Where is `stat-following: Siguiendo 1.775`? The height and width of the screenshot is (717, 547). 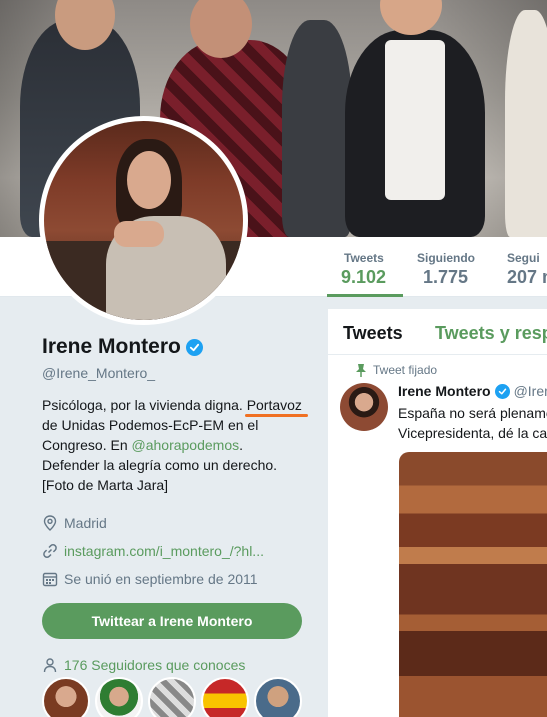
stat-following: Siguiendo 1.775 is located at coordinates (449, 267).